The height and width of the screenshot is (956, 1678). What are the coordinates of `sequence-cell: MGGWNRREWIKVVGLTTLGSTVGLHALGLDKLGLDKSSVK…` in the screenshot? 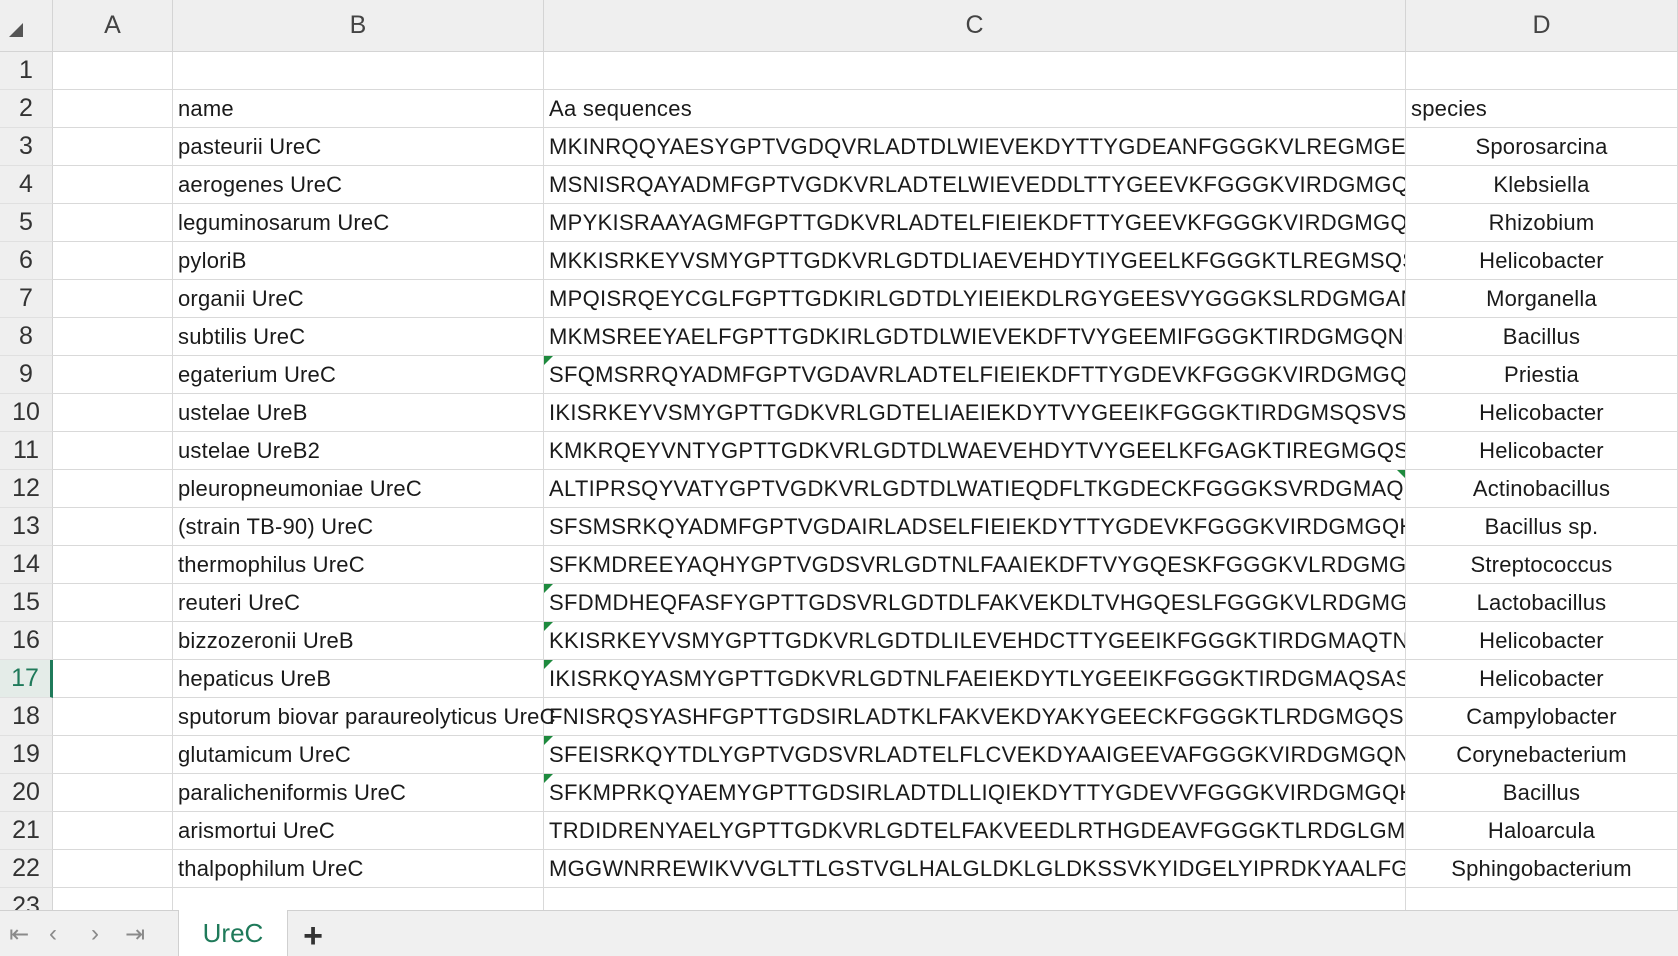 It's located at (975, 869).